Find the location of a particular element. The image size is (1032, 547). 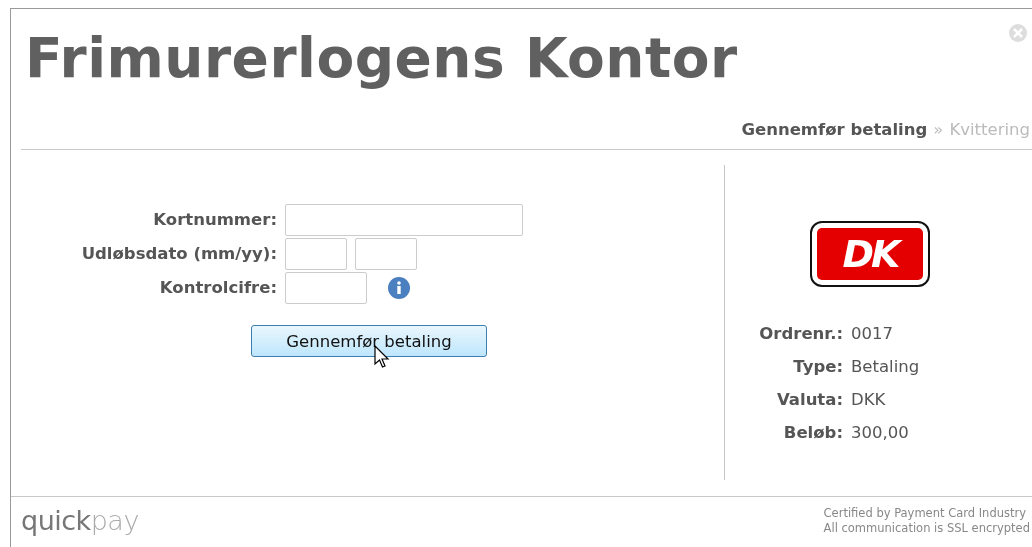

close-icon is located at coordinates (1018, 33).